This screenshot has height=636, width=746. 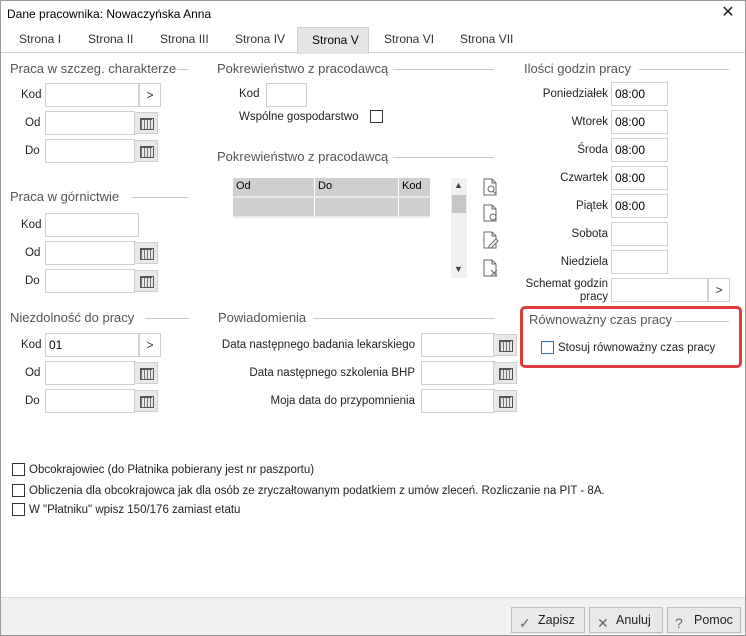 I want to click on schemat-input, so click(x=659, y=290).